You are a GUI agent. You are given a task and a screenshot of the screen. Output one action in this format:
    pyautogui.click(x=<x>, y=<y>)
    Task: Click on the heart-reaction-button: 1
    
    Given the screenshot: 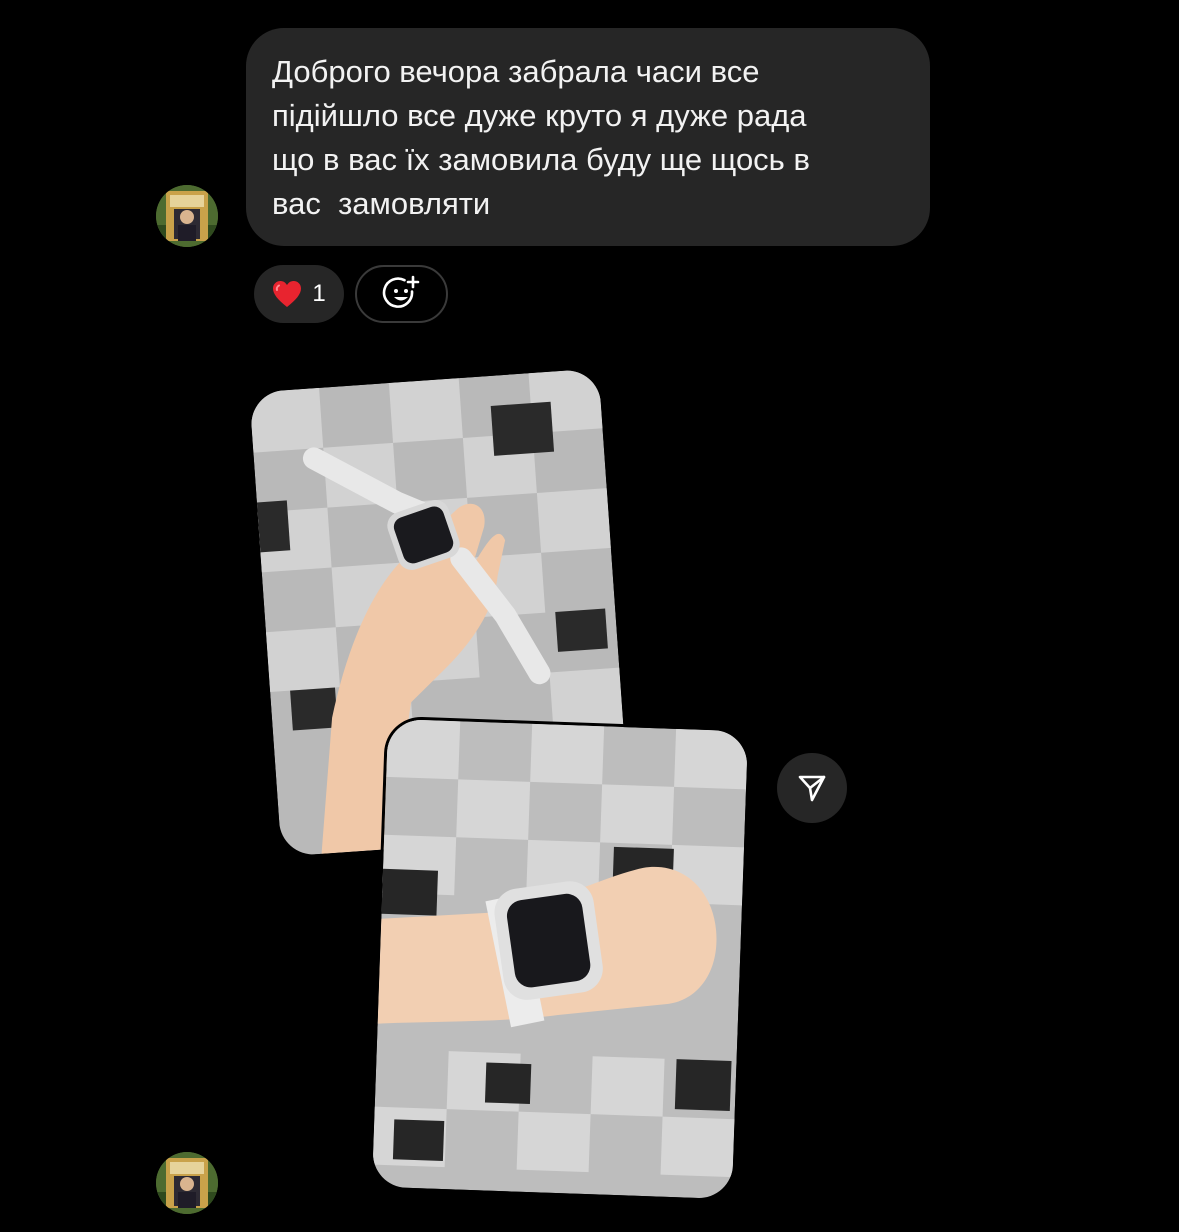 What is the action you would take?
    pyautogui.click(x=299, y=294)
    